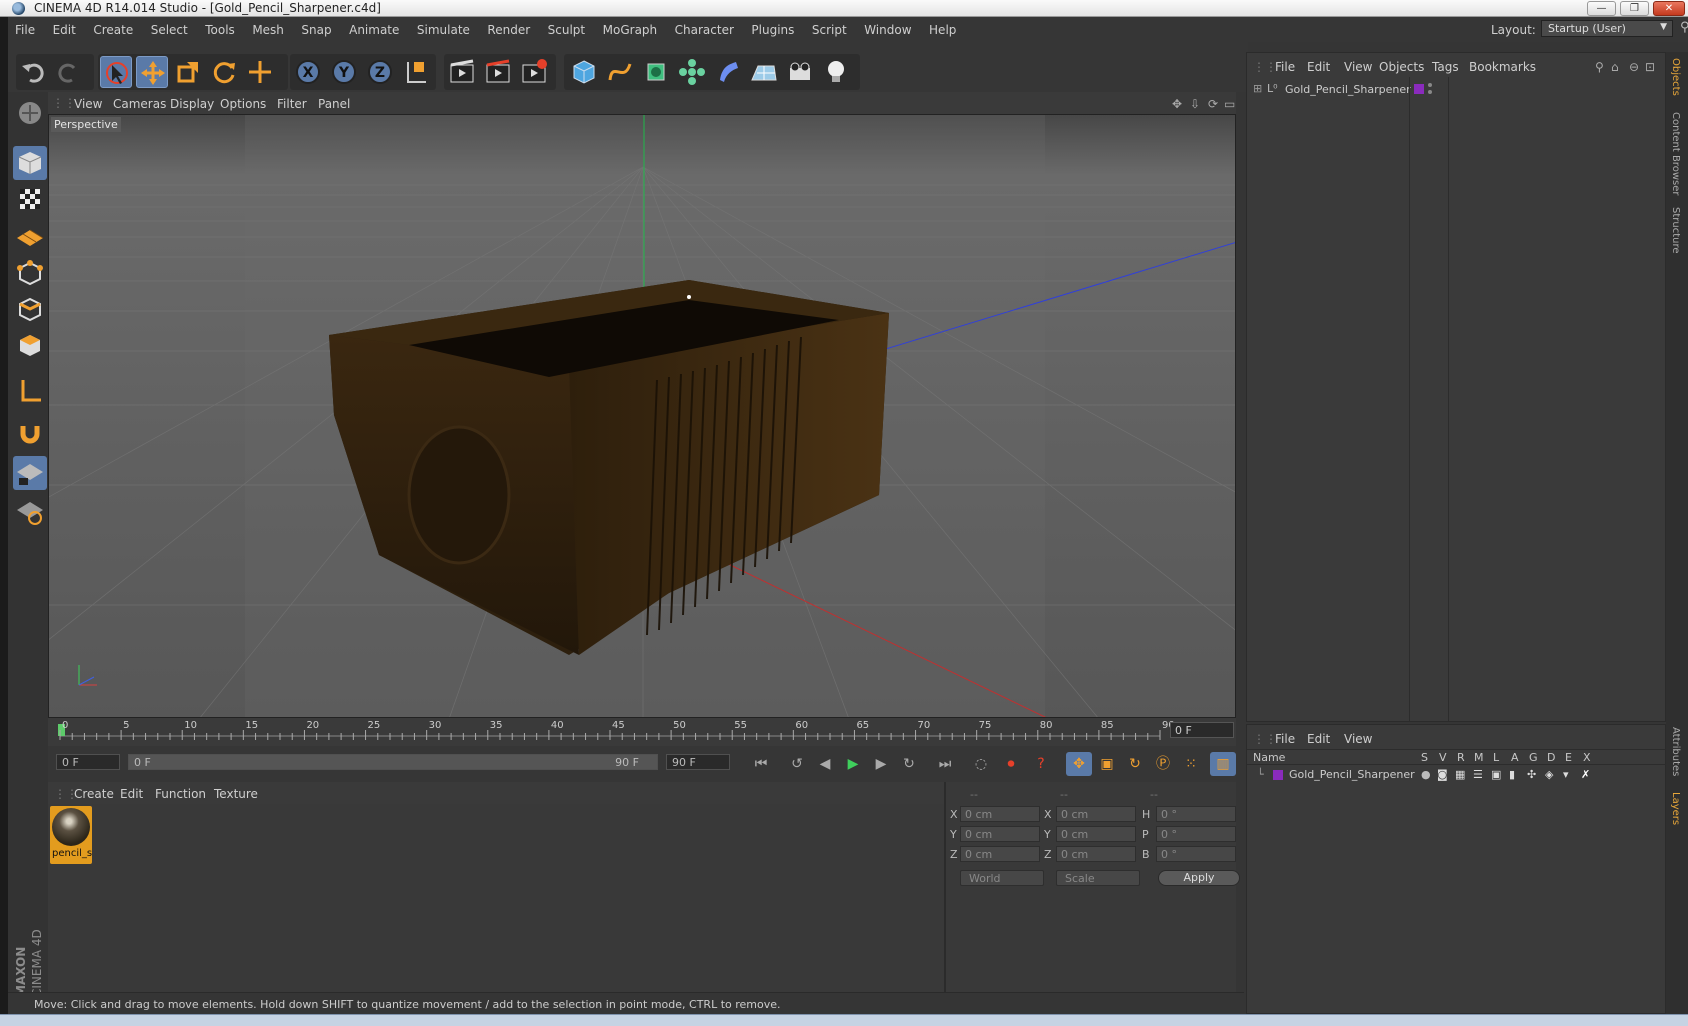 This screenshot has height=1026, width=1688. I want to click on viewport-menu-view: View, so click(88, 104).